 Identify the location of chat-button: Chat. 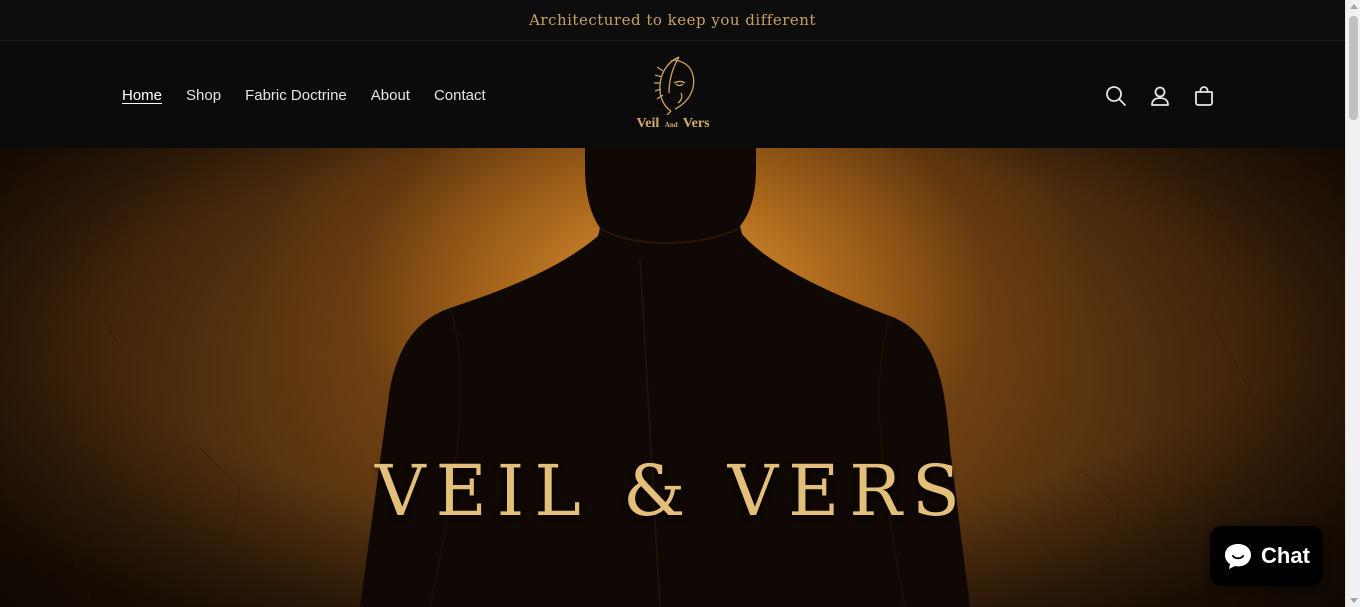
(1266, 556).